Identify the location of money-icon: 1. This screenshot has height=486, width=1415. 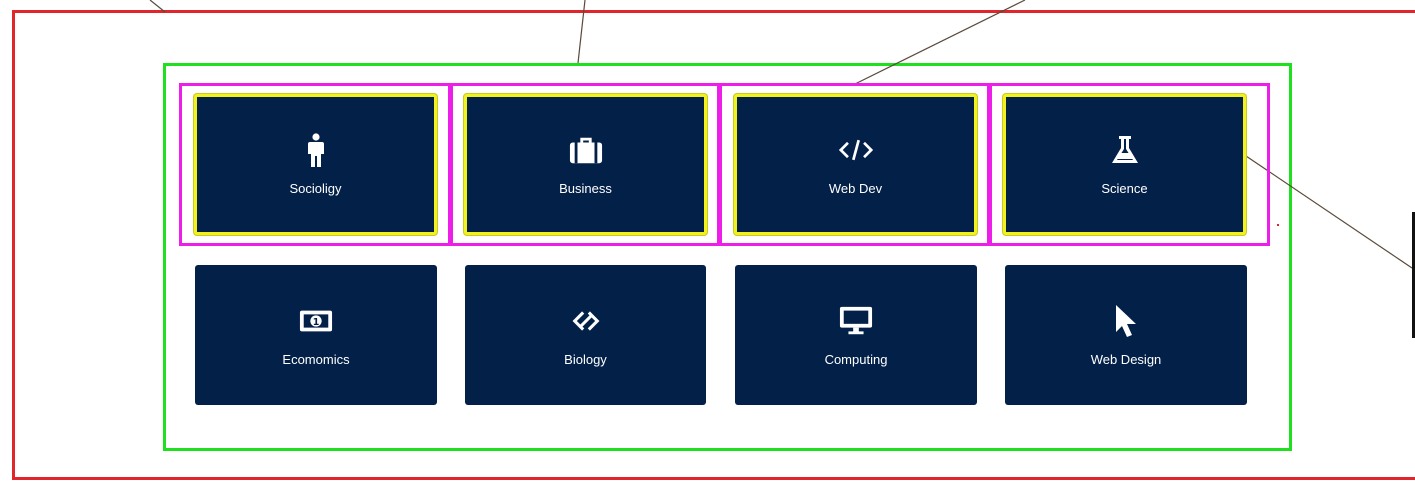
(316, 321).